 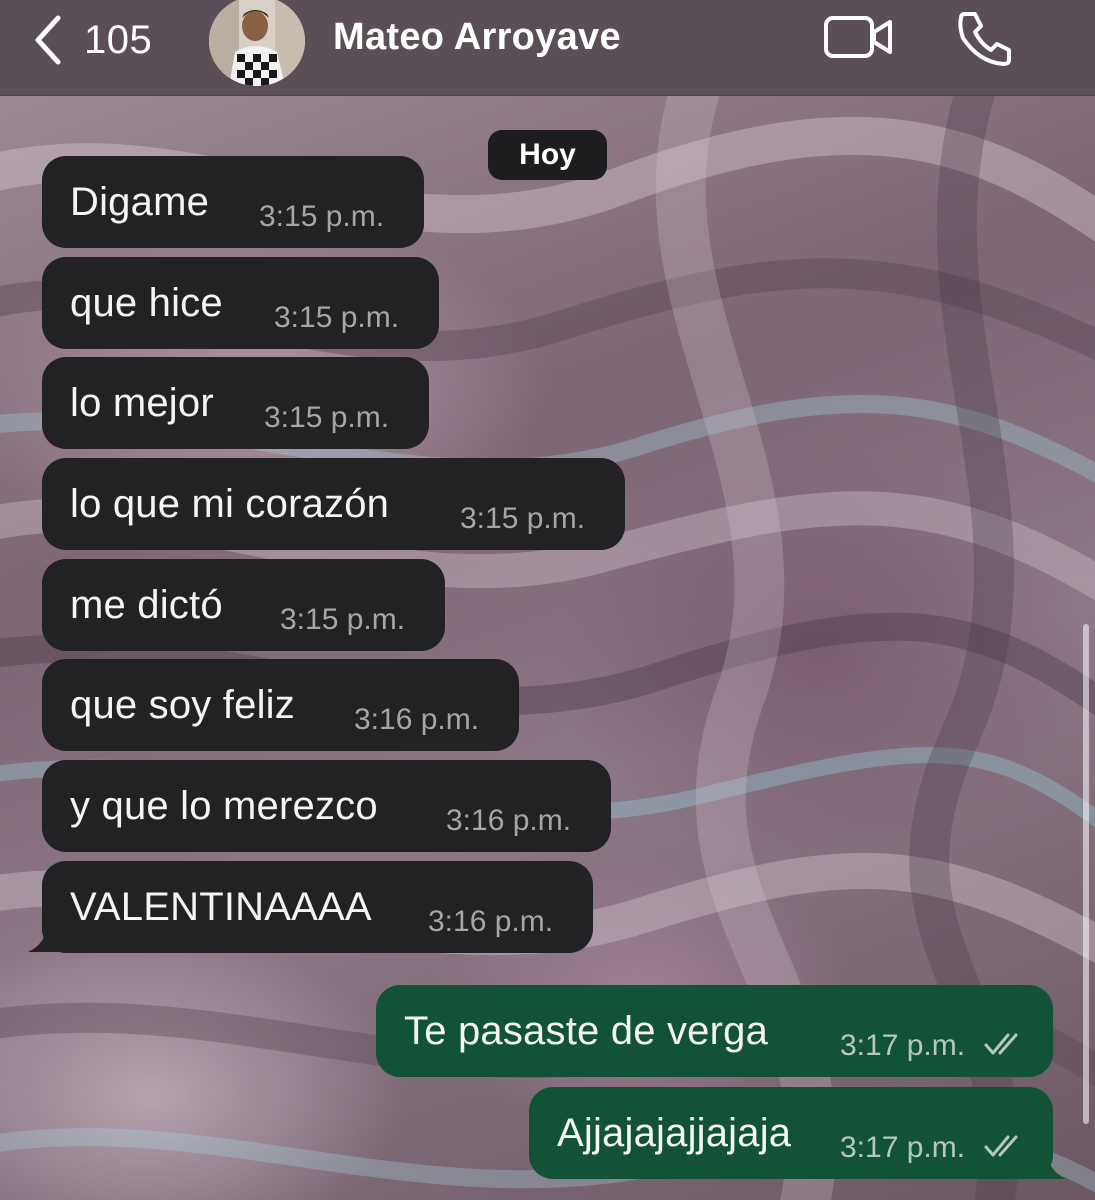 What do you see at coordinates (46, 937) in the screenshot?
I see `bubble-tail-incoming` at bounding box center [46, 937].